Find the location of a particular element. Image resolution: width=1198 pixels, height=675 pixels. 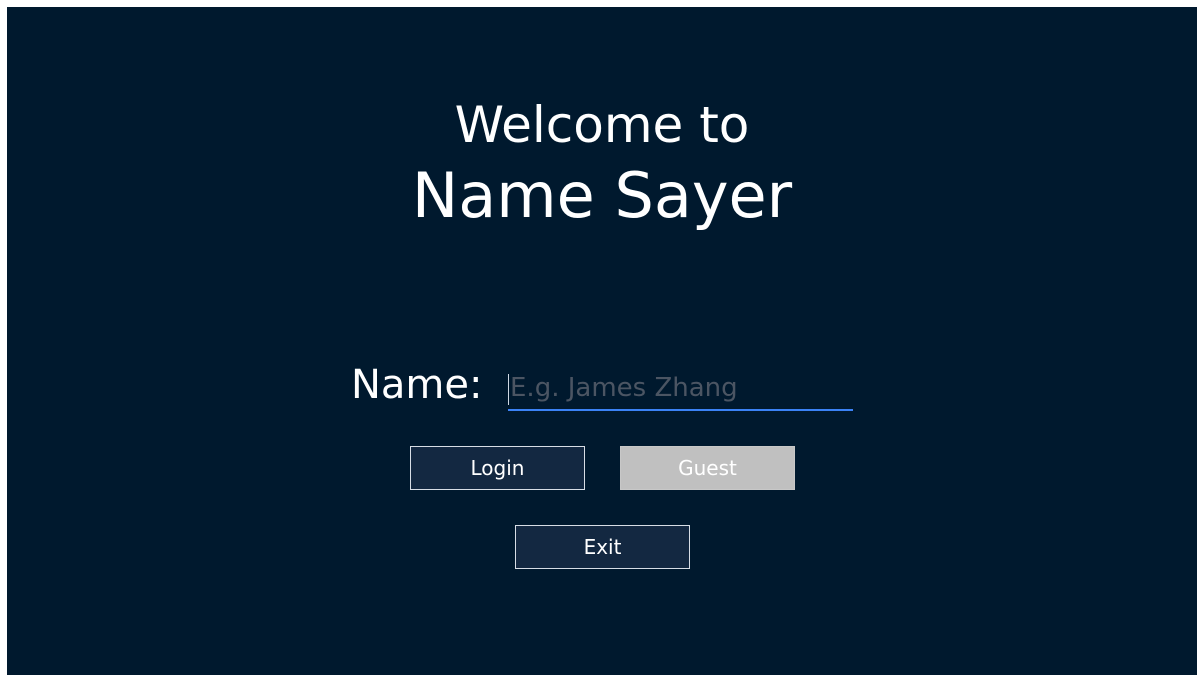

login-button: Login is located at coordinates (497, 468).